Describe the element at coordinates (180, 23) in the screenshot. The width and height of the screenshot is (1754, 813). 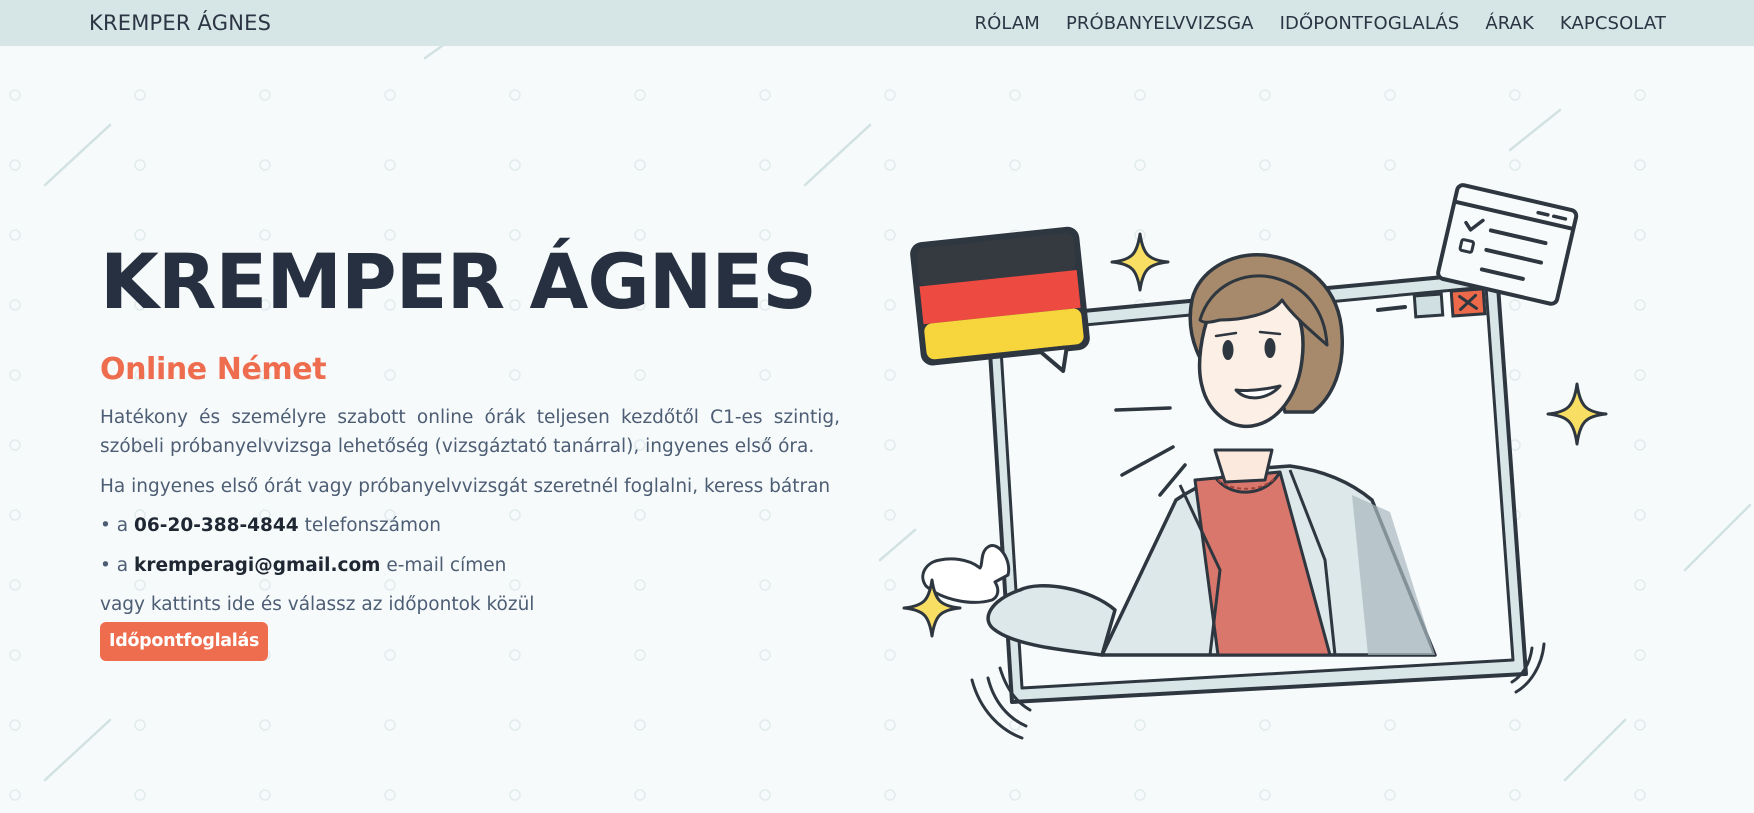
I see `brand-logo-link: KREMPER ÁGNES` at that location.